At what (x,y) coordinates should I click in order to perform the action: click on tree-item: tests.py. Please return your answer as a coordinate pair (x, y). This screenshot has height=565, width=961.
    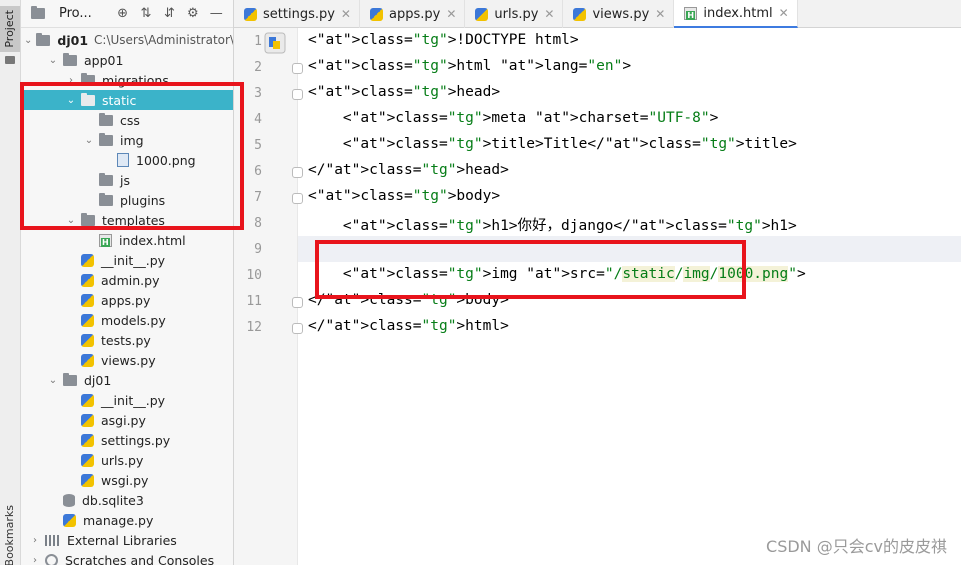
    Looking at the image, I should click on (127, 340).